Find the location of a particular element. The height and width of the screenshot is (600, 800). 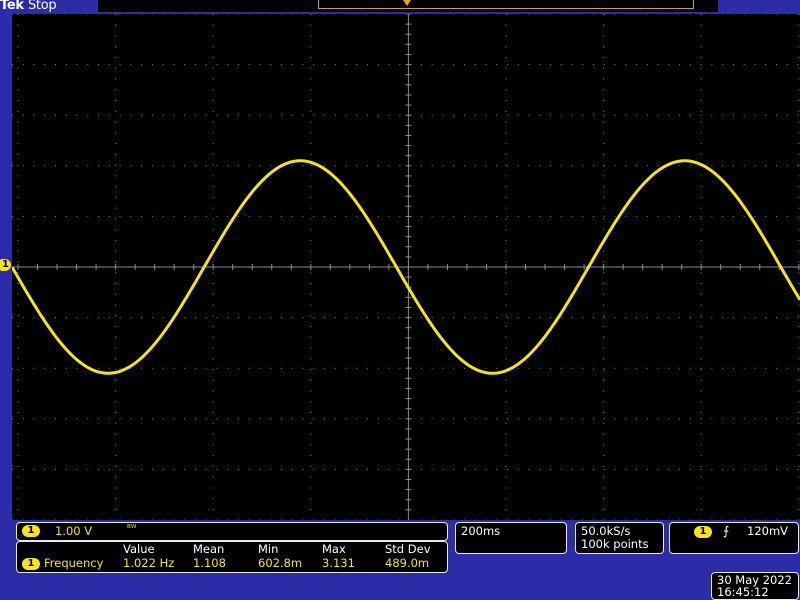

vertical-scale: 1.00 V is located at coordinates (74, 531).